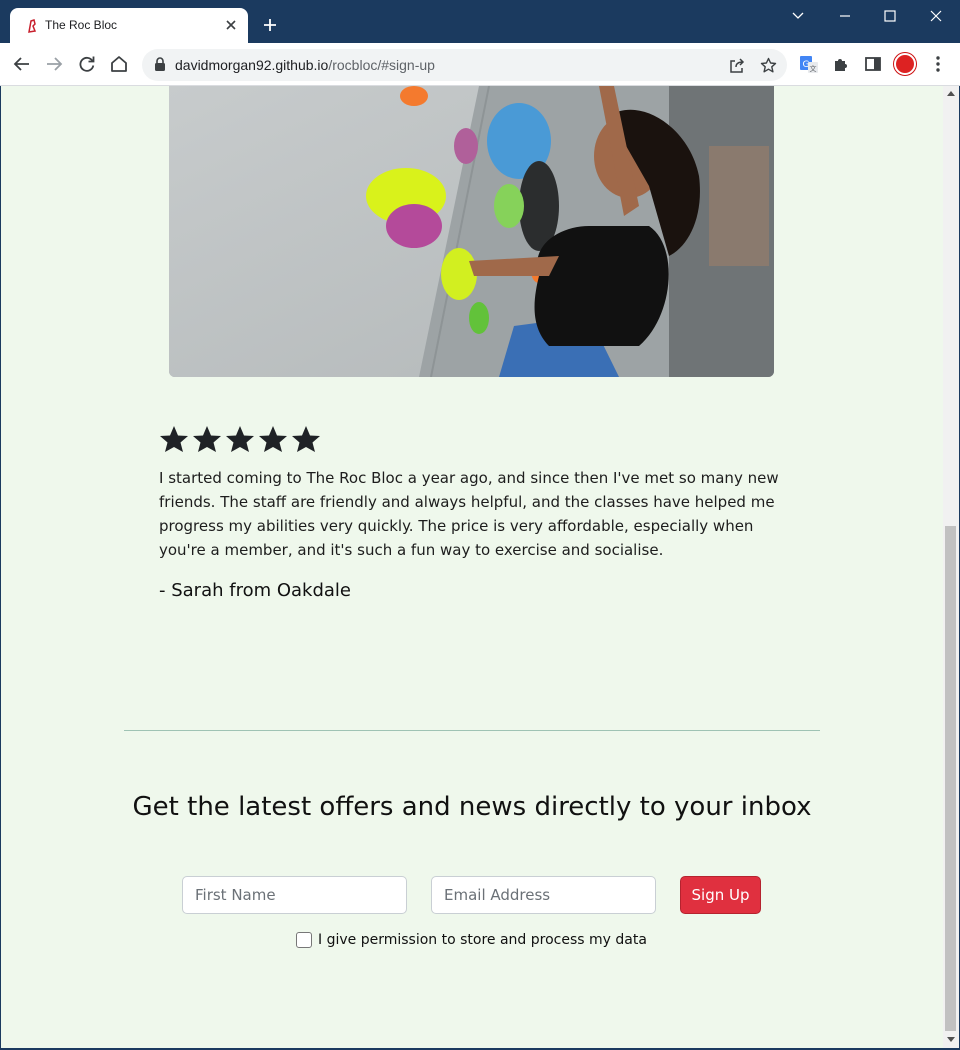 This screenshot has width=960, height=1050. I want to click on browser-tab: The Roc Bloc, so click(129, 25).